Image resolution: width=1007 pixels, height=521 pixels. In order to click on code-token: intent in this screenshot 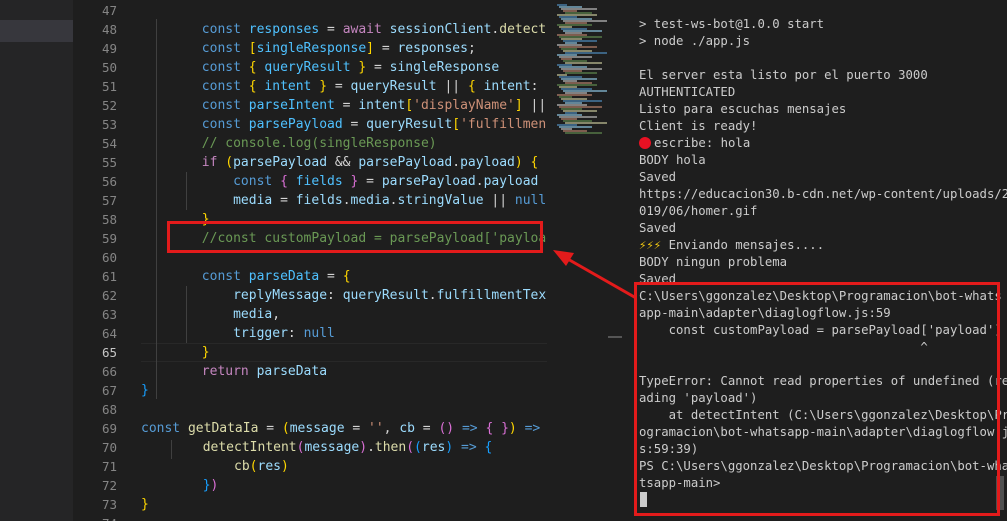, I will do `click(382, 105)`.